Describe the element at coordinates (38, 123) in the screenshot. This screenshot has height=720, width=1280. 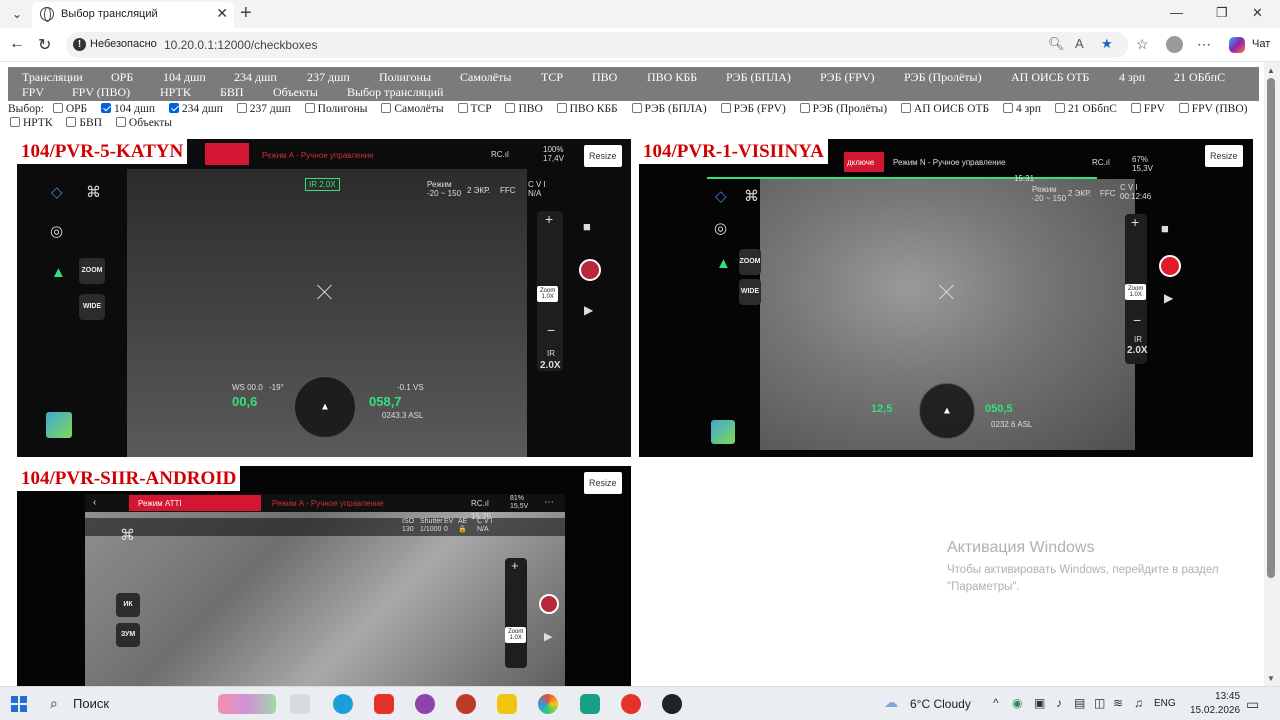
I see `filter-option-label: НРТК` at that location.